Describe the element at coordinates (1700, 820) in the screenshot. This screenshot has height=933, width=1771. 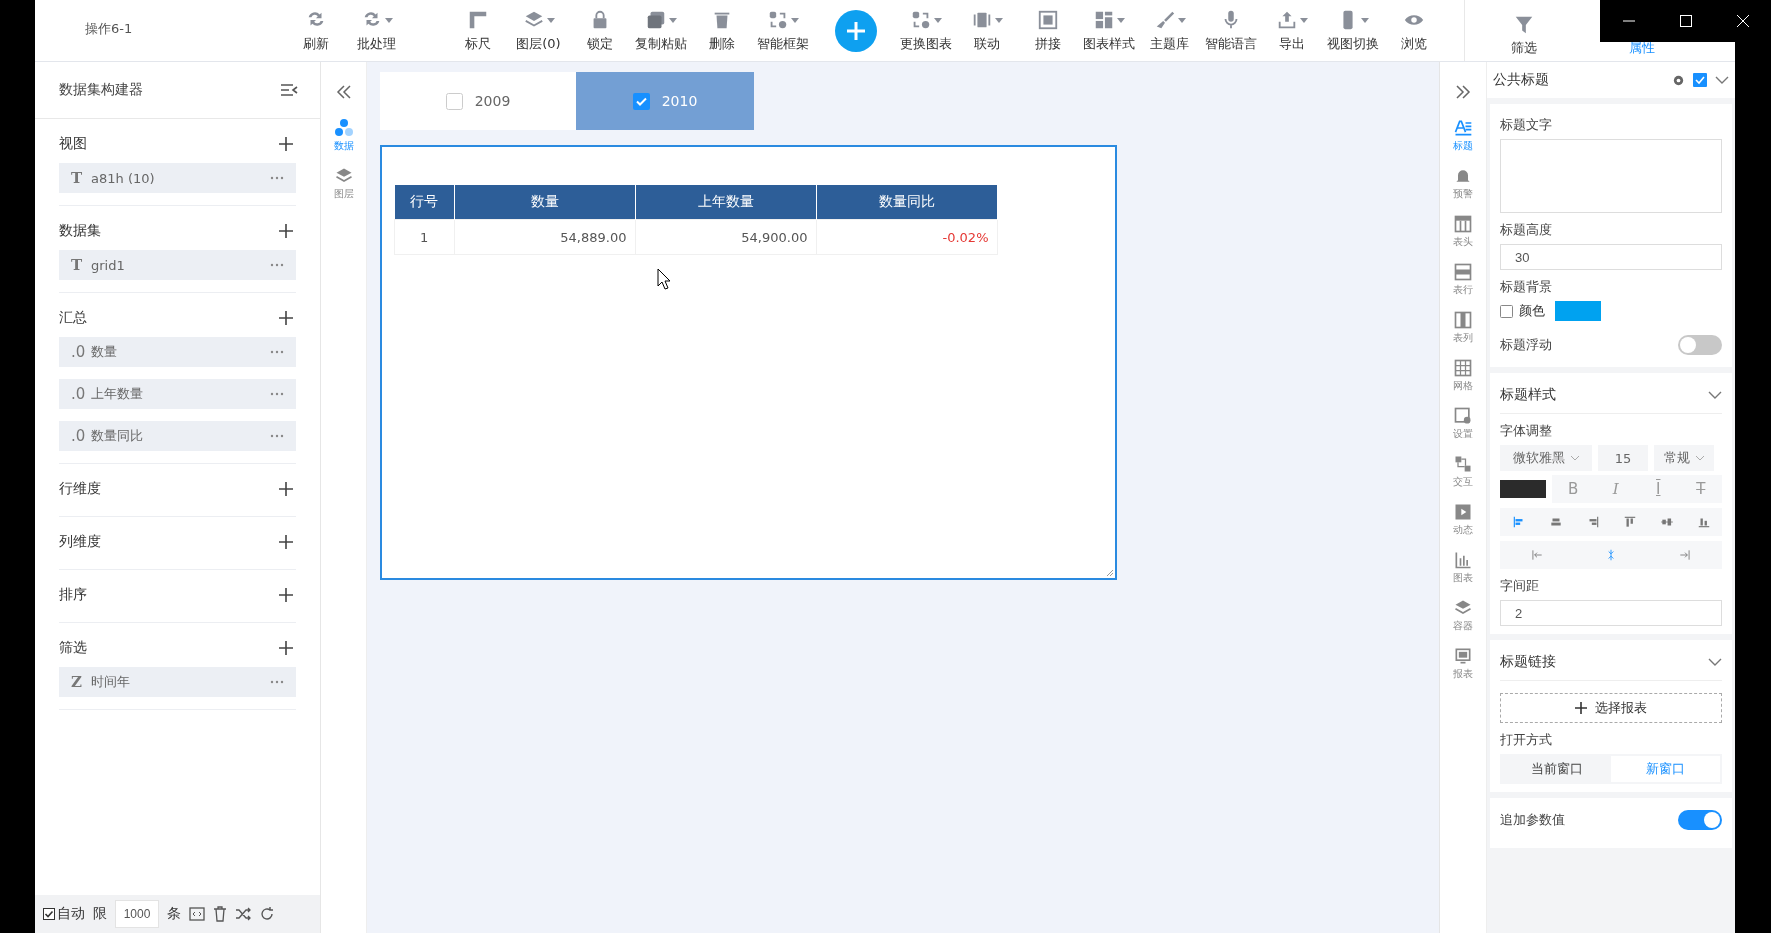
I see `param-toggle` at that location.